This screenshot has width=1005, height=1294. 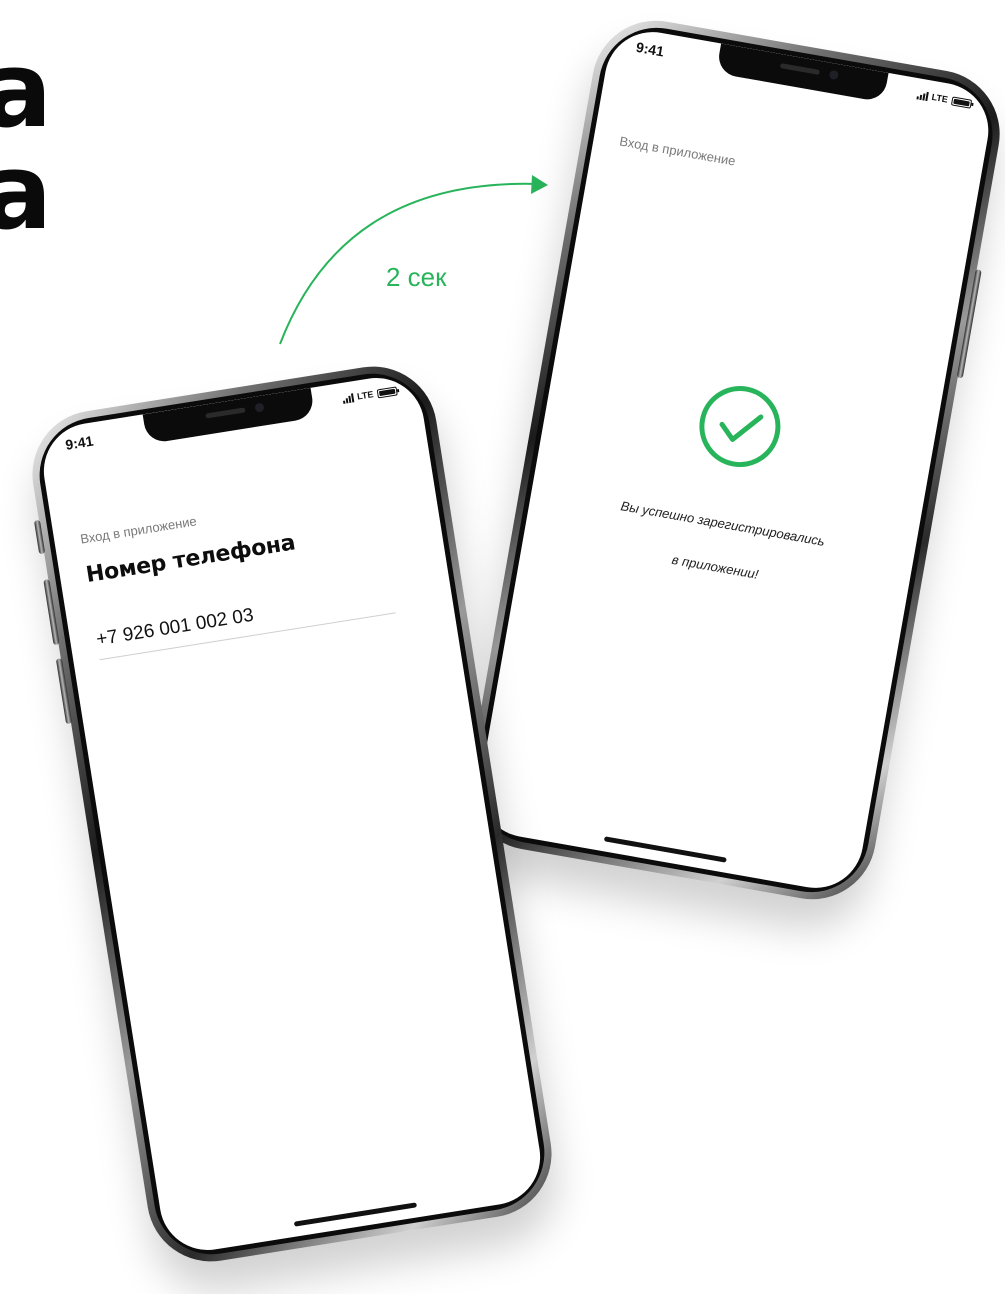 I want to click on transition-duration-label: 2 сек, so click(x=416, y=277).